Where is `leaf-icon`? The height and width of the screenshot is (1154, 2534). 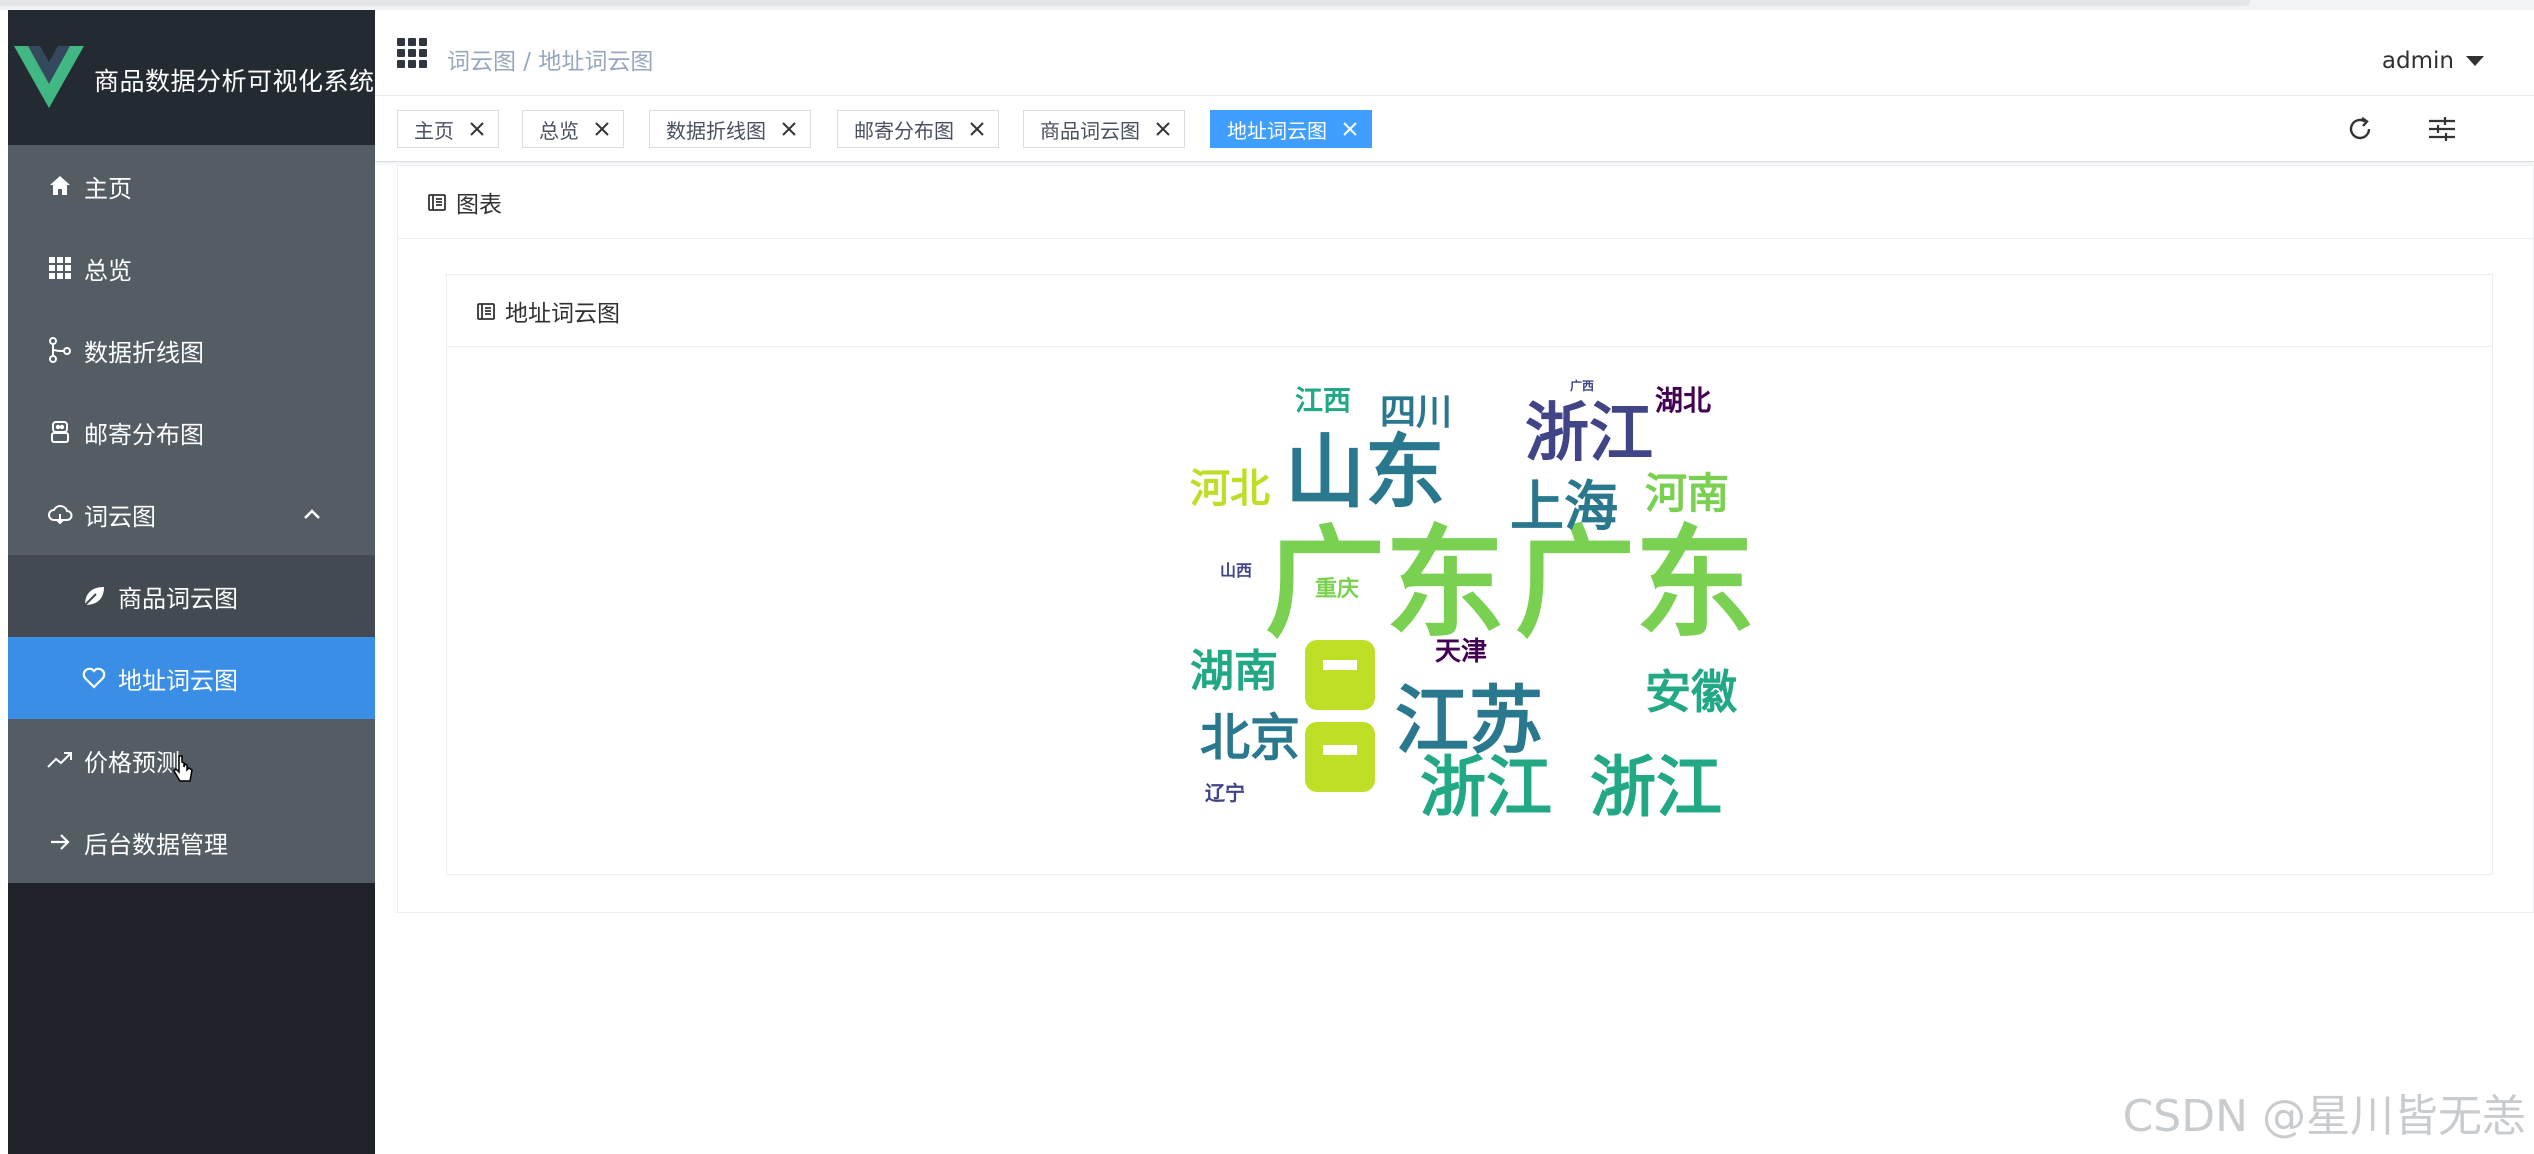
leaf-icon is located at coordinates (94, 596).